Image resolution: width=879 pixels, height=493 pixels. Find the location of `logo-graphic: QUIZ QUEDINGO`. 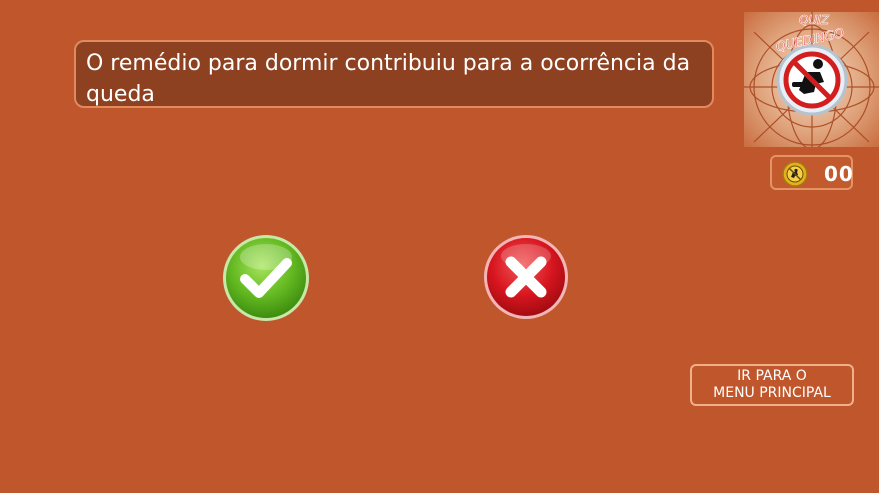

logo-graphic: QUIZ QUEDINGO is located at coordinates (811, 79).